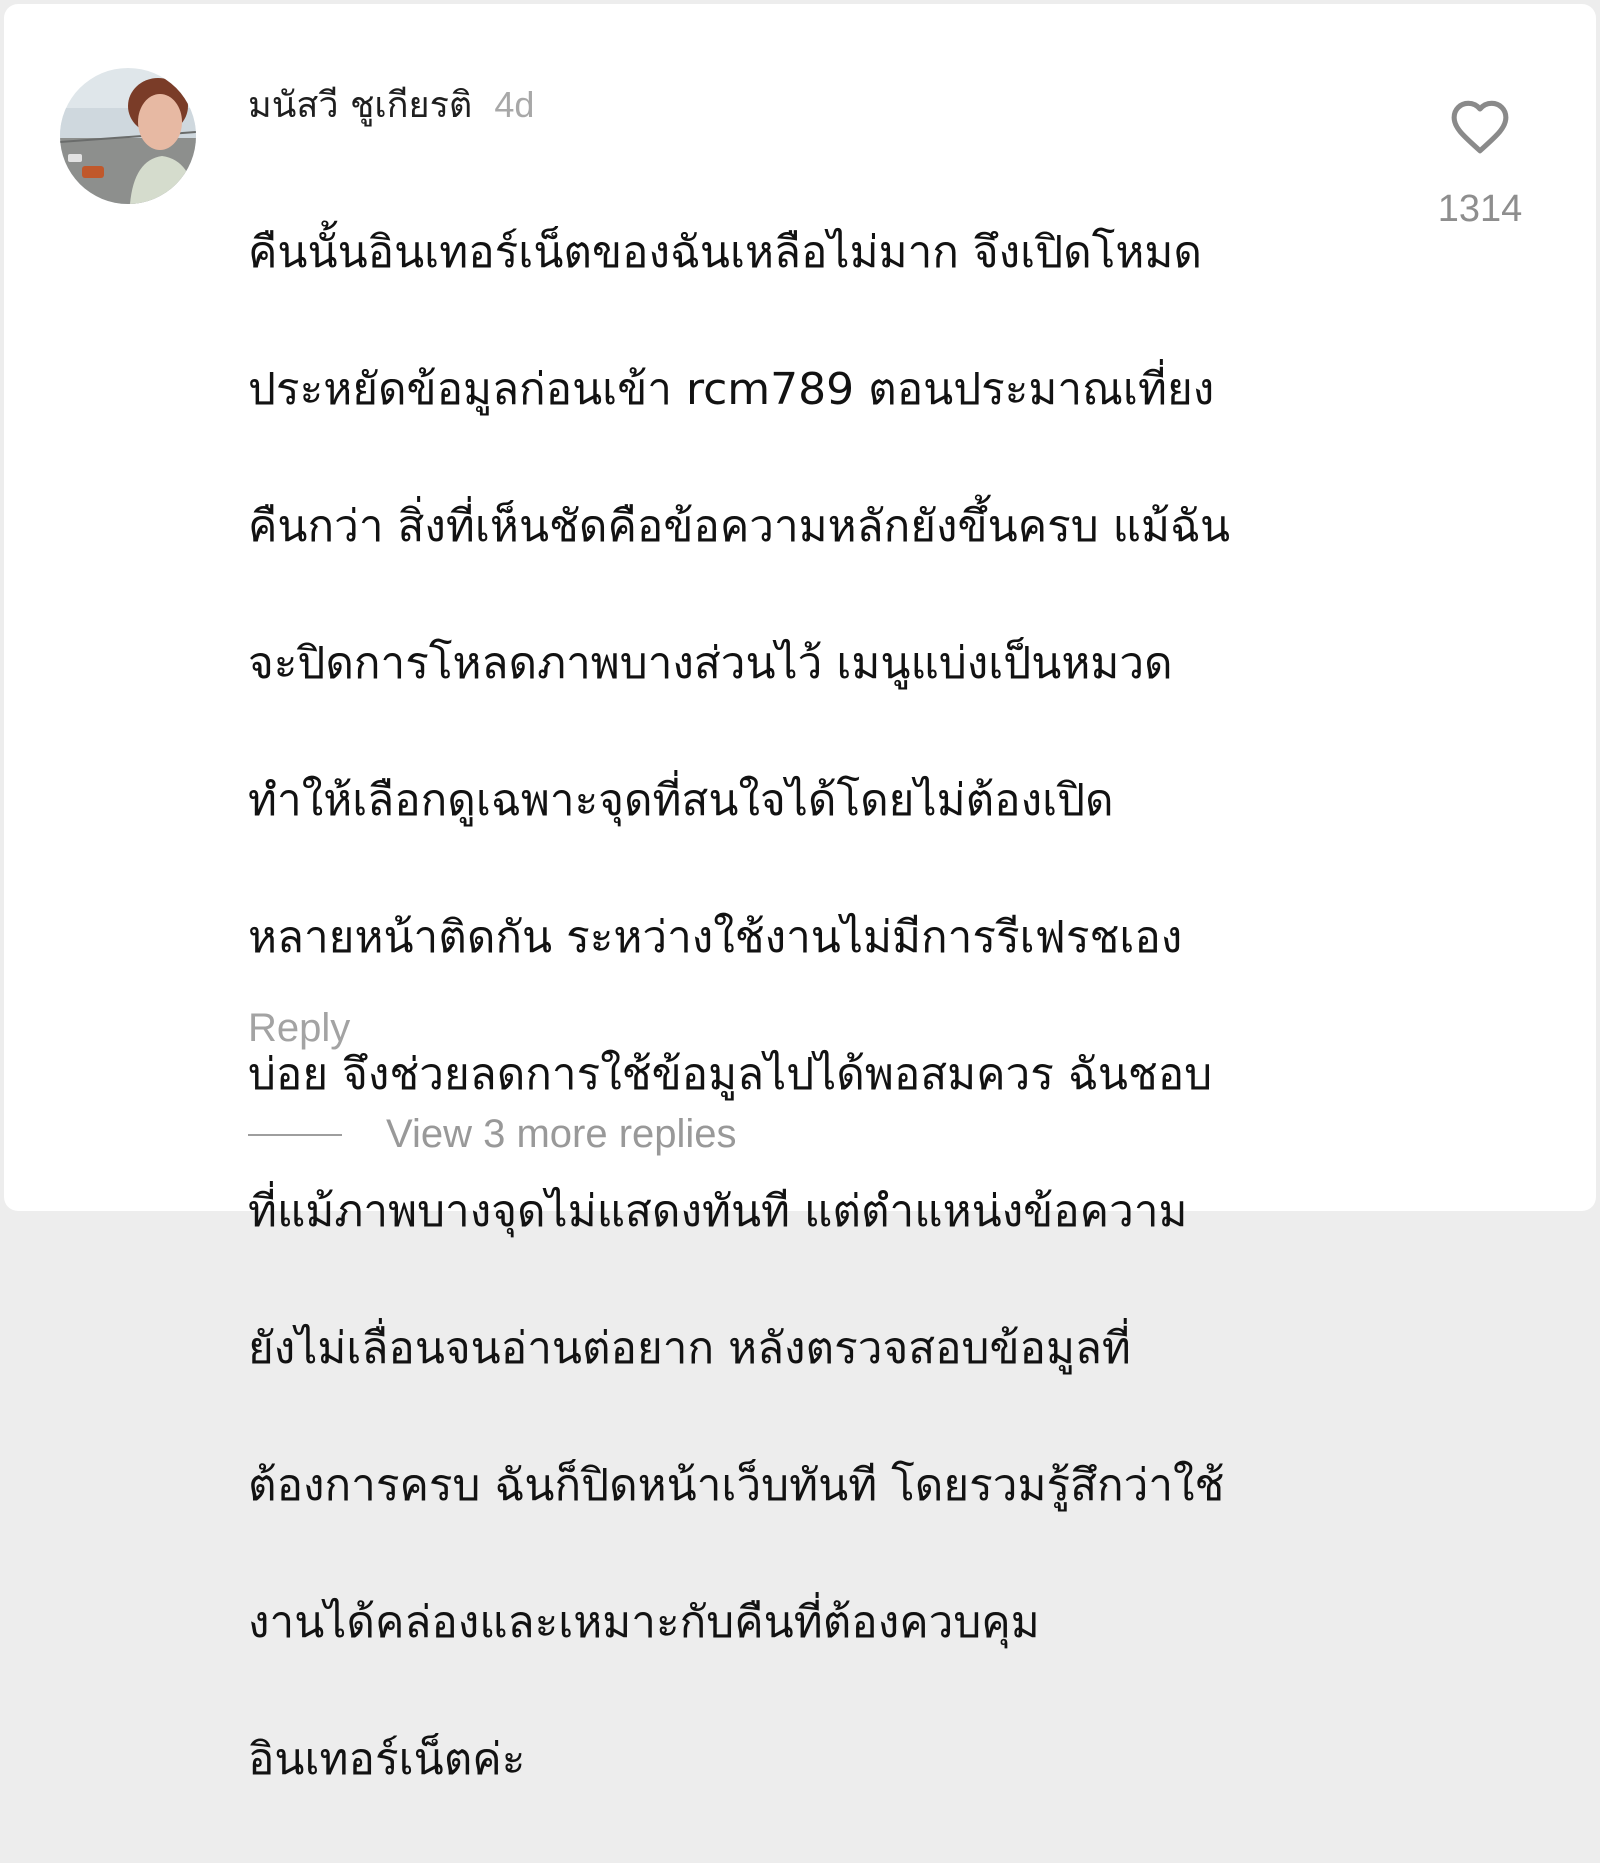 The image size is (1600, 1863). What do you see at coordinates (360, 104) in the screenshot?
I see `username: มนัสวี ชูเกียรติ` at bounding box center [360, 104].